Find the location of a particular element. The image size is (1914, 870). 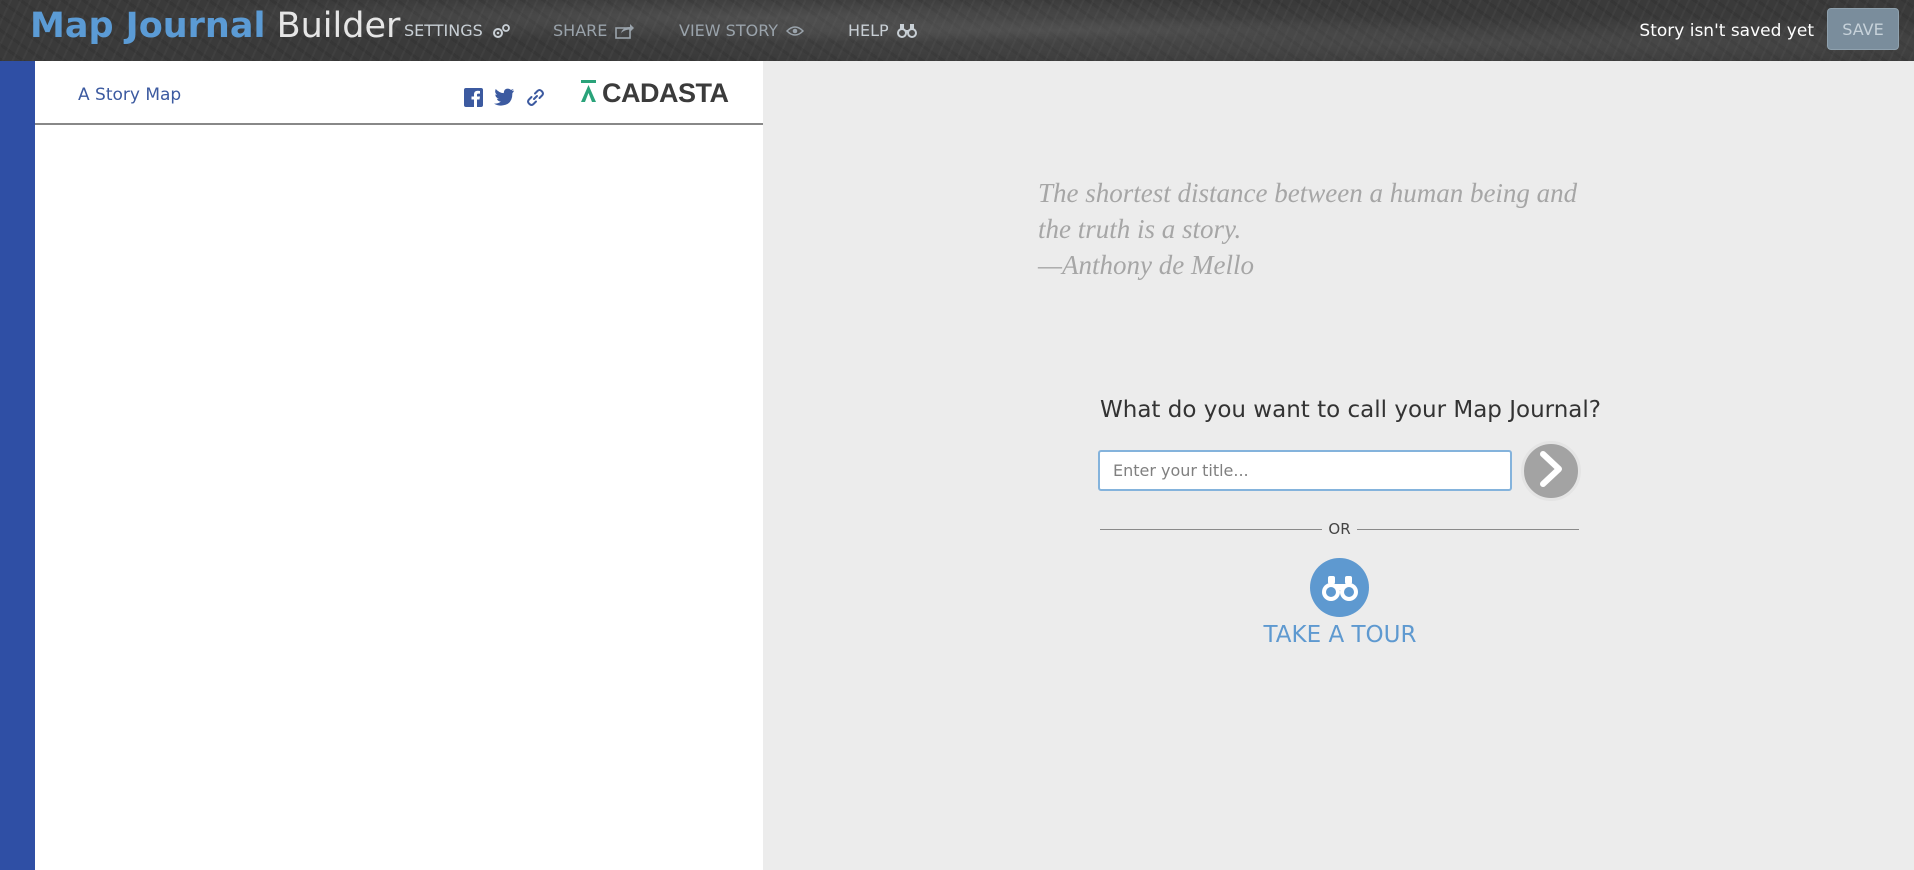

next-button is located at coordinates (1551, 471).